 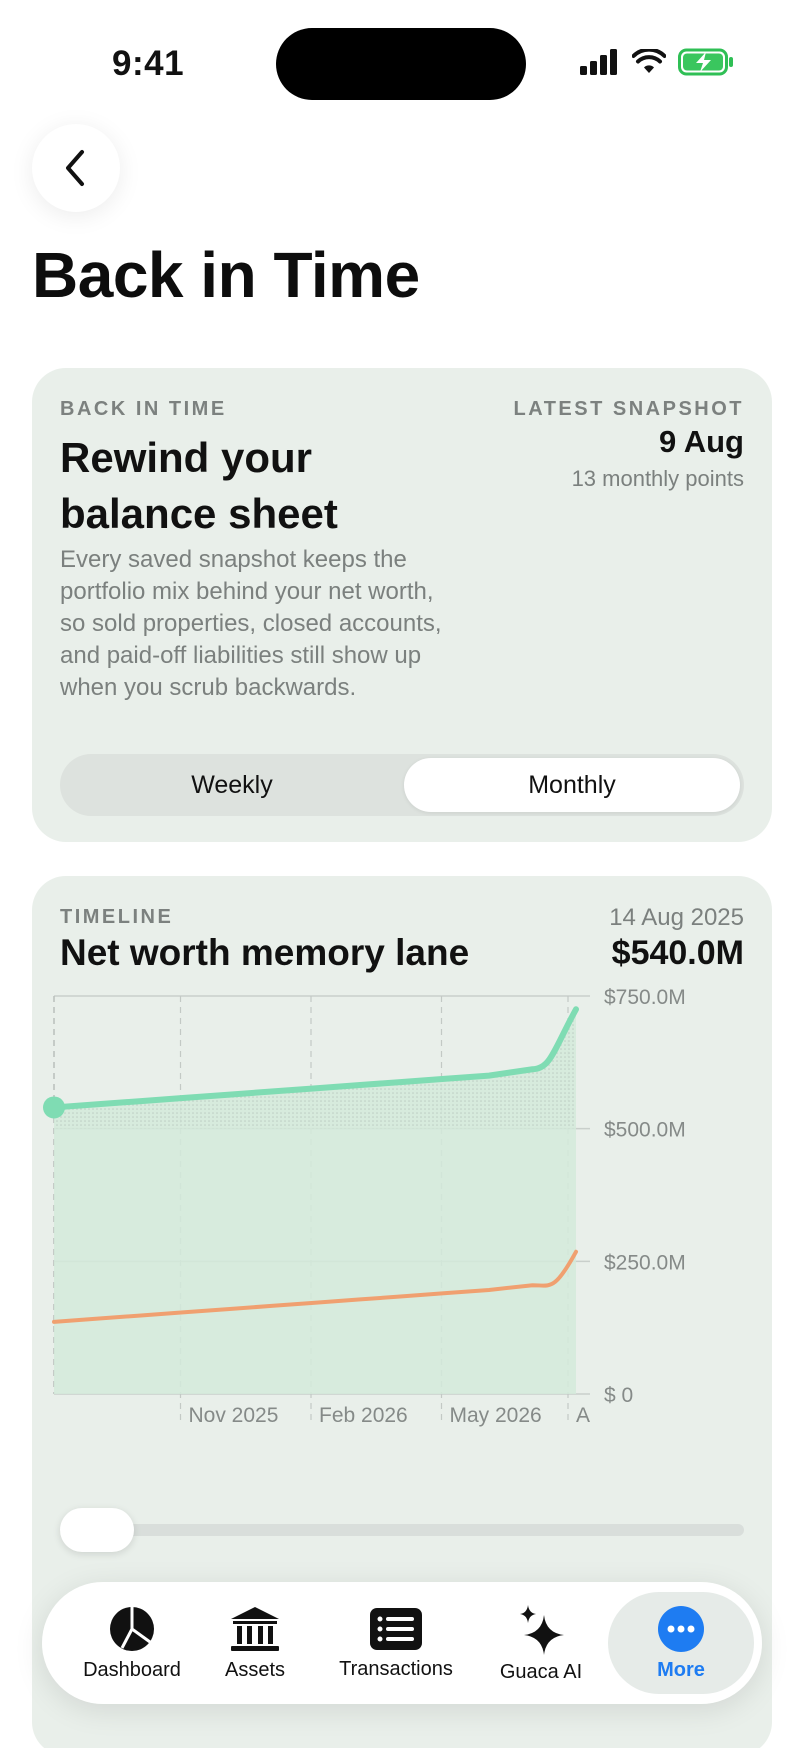 I want to click on selected-point, so click(x=54, y=1107).